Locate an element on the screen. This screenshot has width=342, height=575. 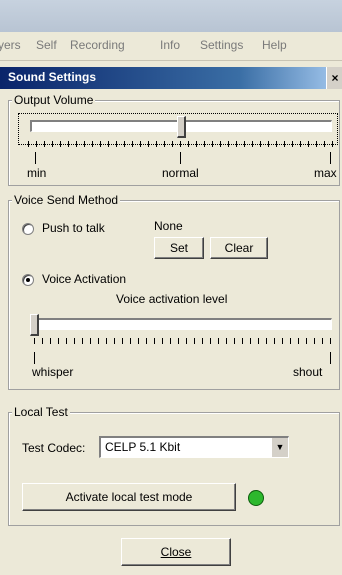
output-volume-label: Output Volume is located at coordinates (54, 100).